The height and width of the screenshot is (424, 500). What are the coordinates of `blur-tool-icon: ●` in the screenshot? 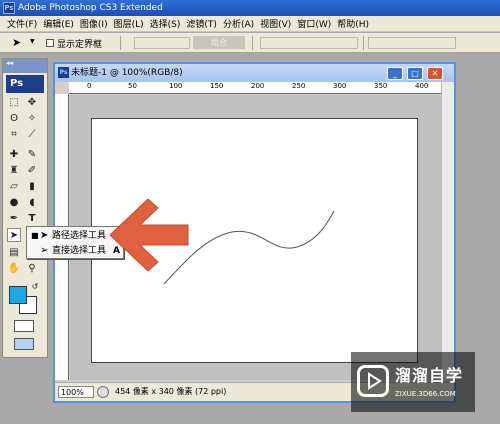 It's located at (14, 203).